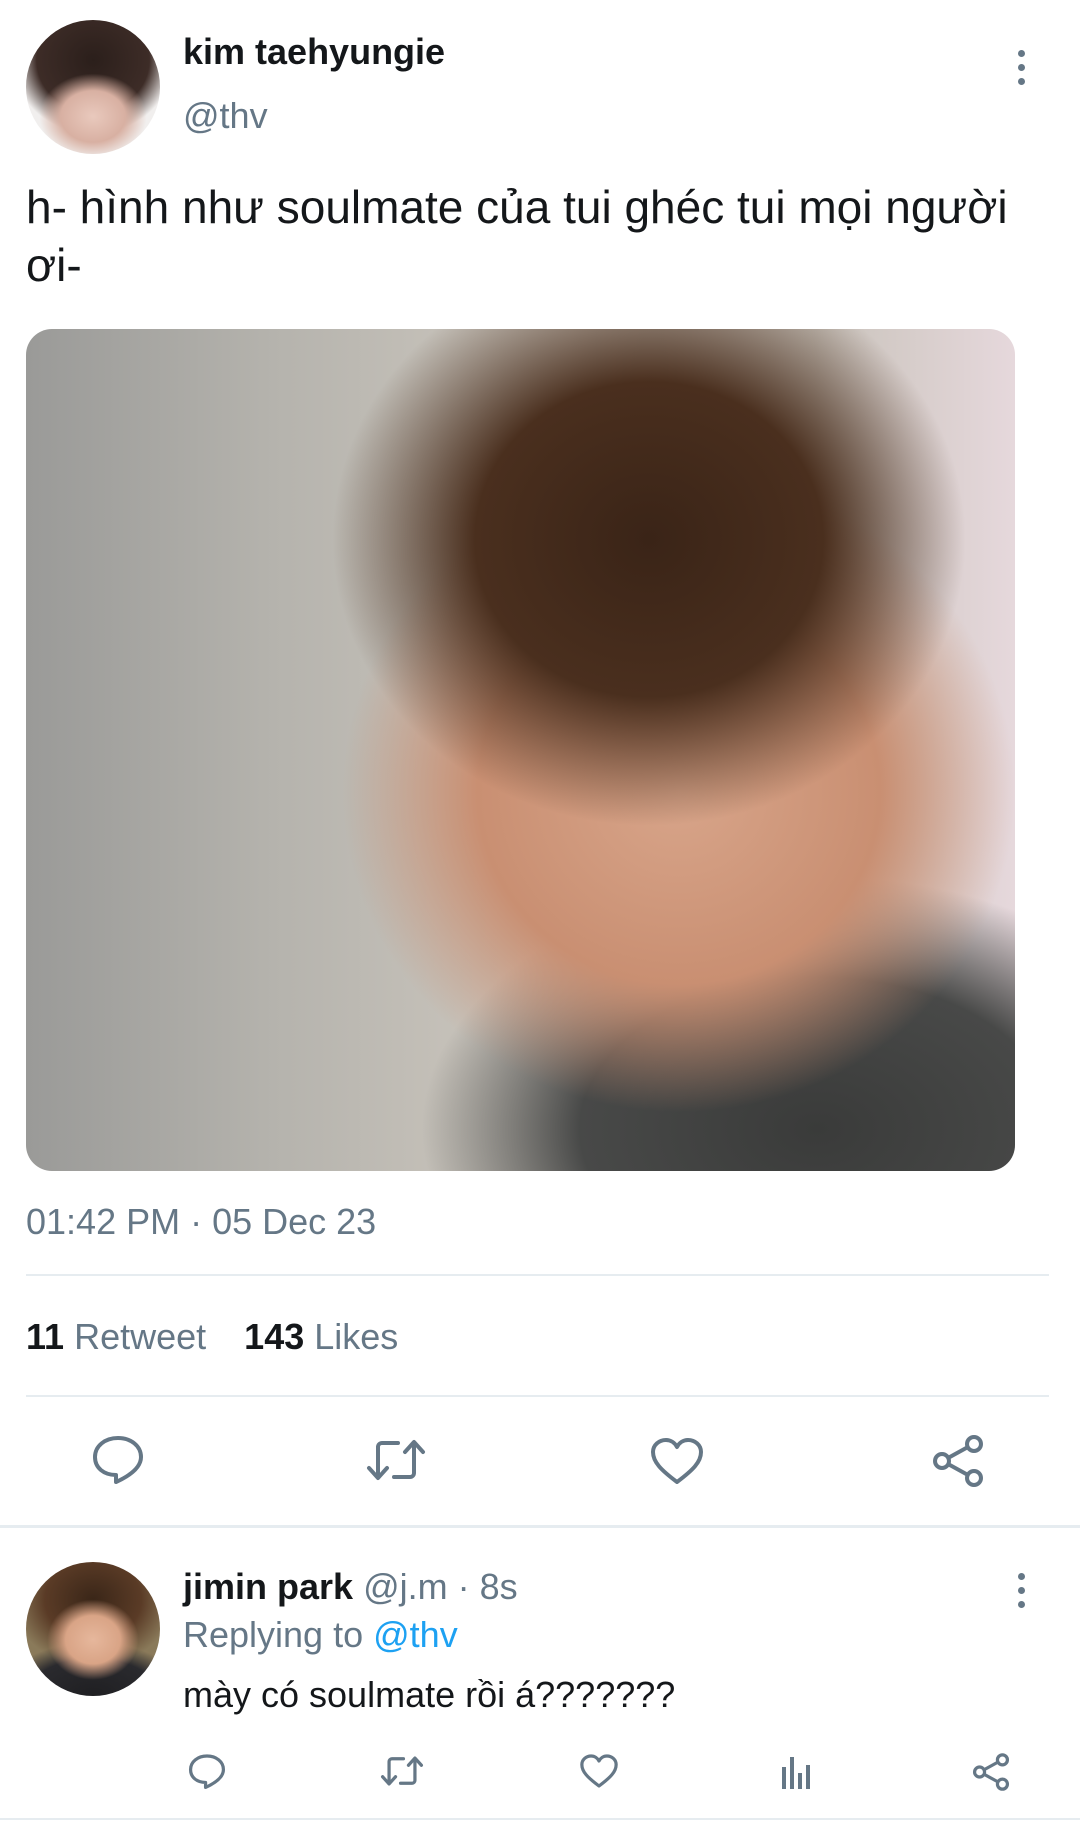 This screenshot has height=1826, width=1080. What do you see at coordinates (201, 1221) in the screenshot?
I see `tweet-timestamp: 01:42 PM · 05 Dec 23` at bounding box center [201, 1221].